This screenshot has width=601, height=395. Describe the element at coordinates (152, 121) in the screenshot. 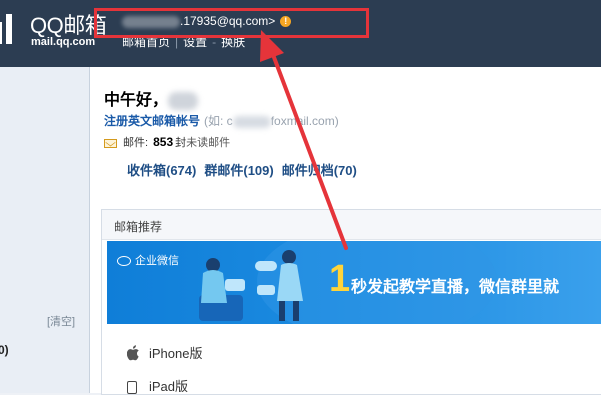

I see `register-english-link: 注册英文邮箱帐号` at that location.